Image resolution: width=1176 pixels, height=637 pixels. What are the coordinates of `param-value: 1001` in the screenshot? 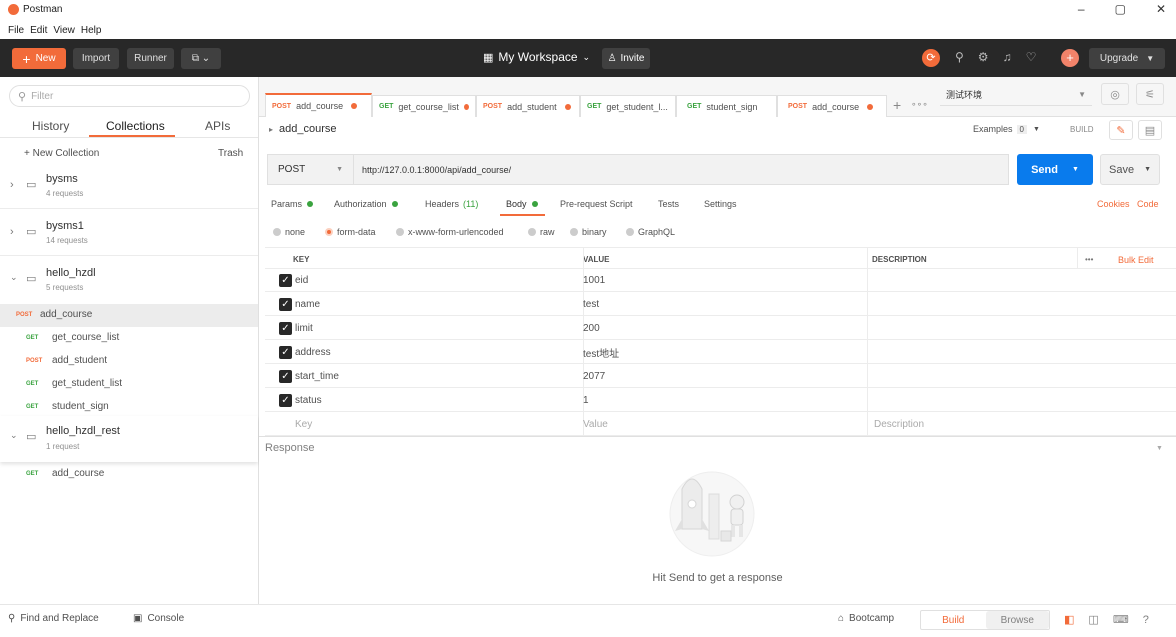 It's located at (594, 280).